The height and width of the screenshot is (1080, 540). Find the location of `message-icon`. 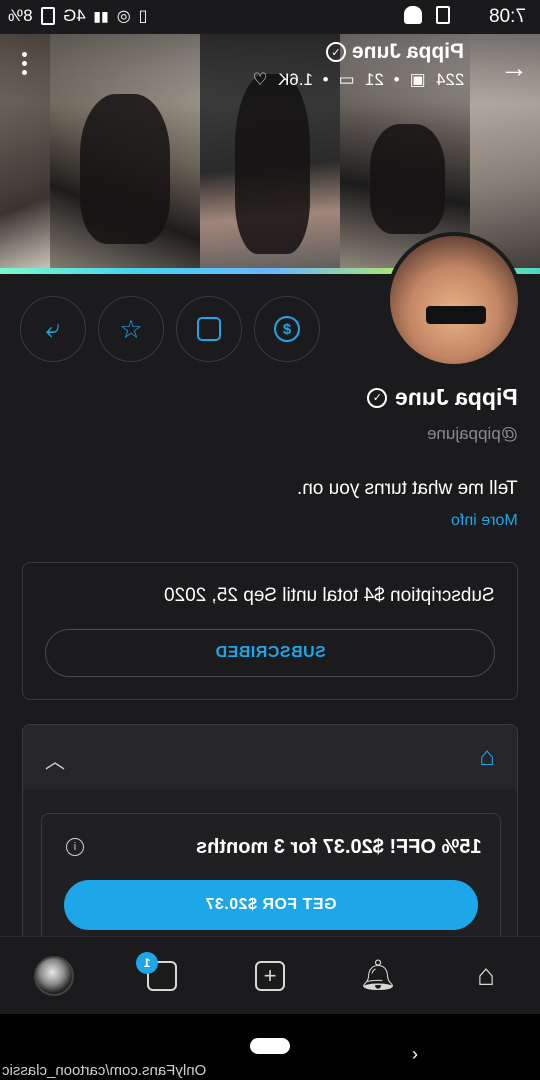

message-icon is located at coordinates (209, 329).